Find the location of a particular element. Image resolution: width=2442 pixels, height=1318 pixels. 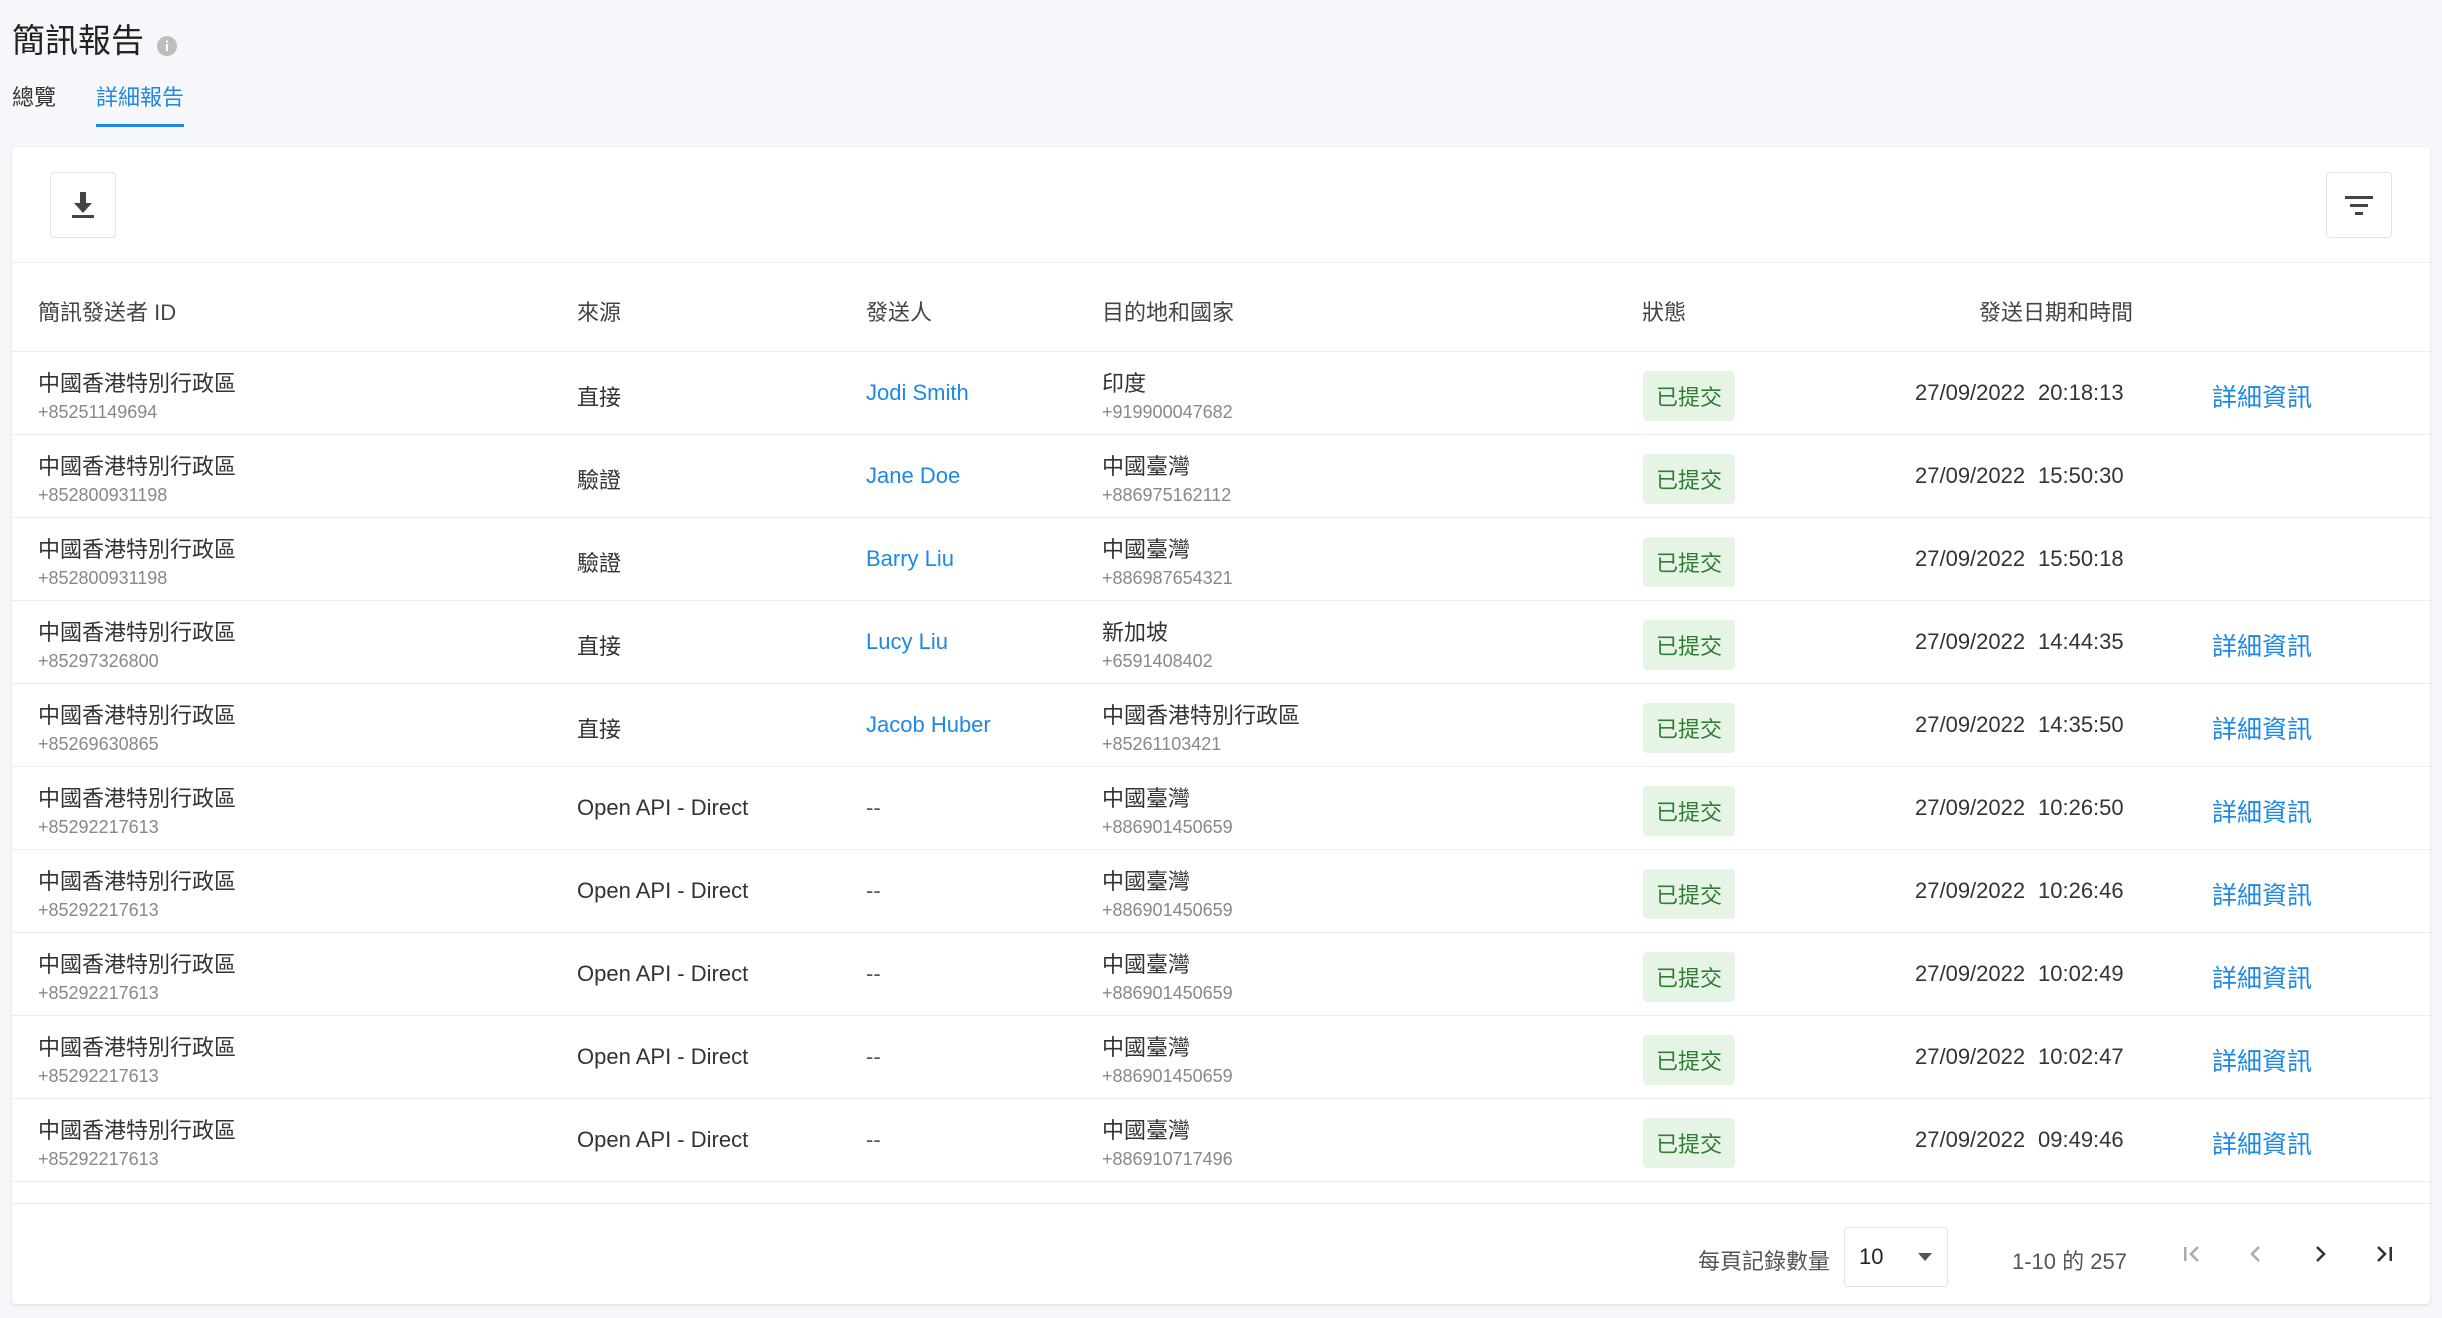

sender-id-cell: 中國香港特別行政區 +852800931198 is located at coordinates (137, 477).